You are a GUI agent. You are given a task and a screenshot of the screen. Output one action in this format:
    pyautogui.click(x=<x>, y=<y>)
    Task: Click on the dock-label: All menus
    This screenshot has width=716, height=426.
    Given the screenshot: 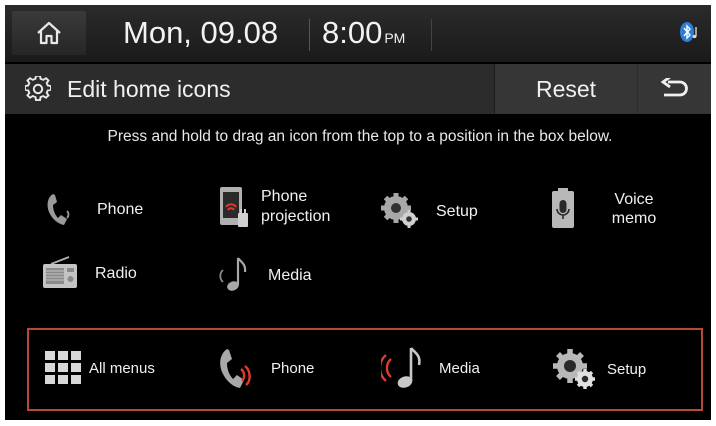 What is the action you would take?
    pyautogui.click(x=122, y=368)
    